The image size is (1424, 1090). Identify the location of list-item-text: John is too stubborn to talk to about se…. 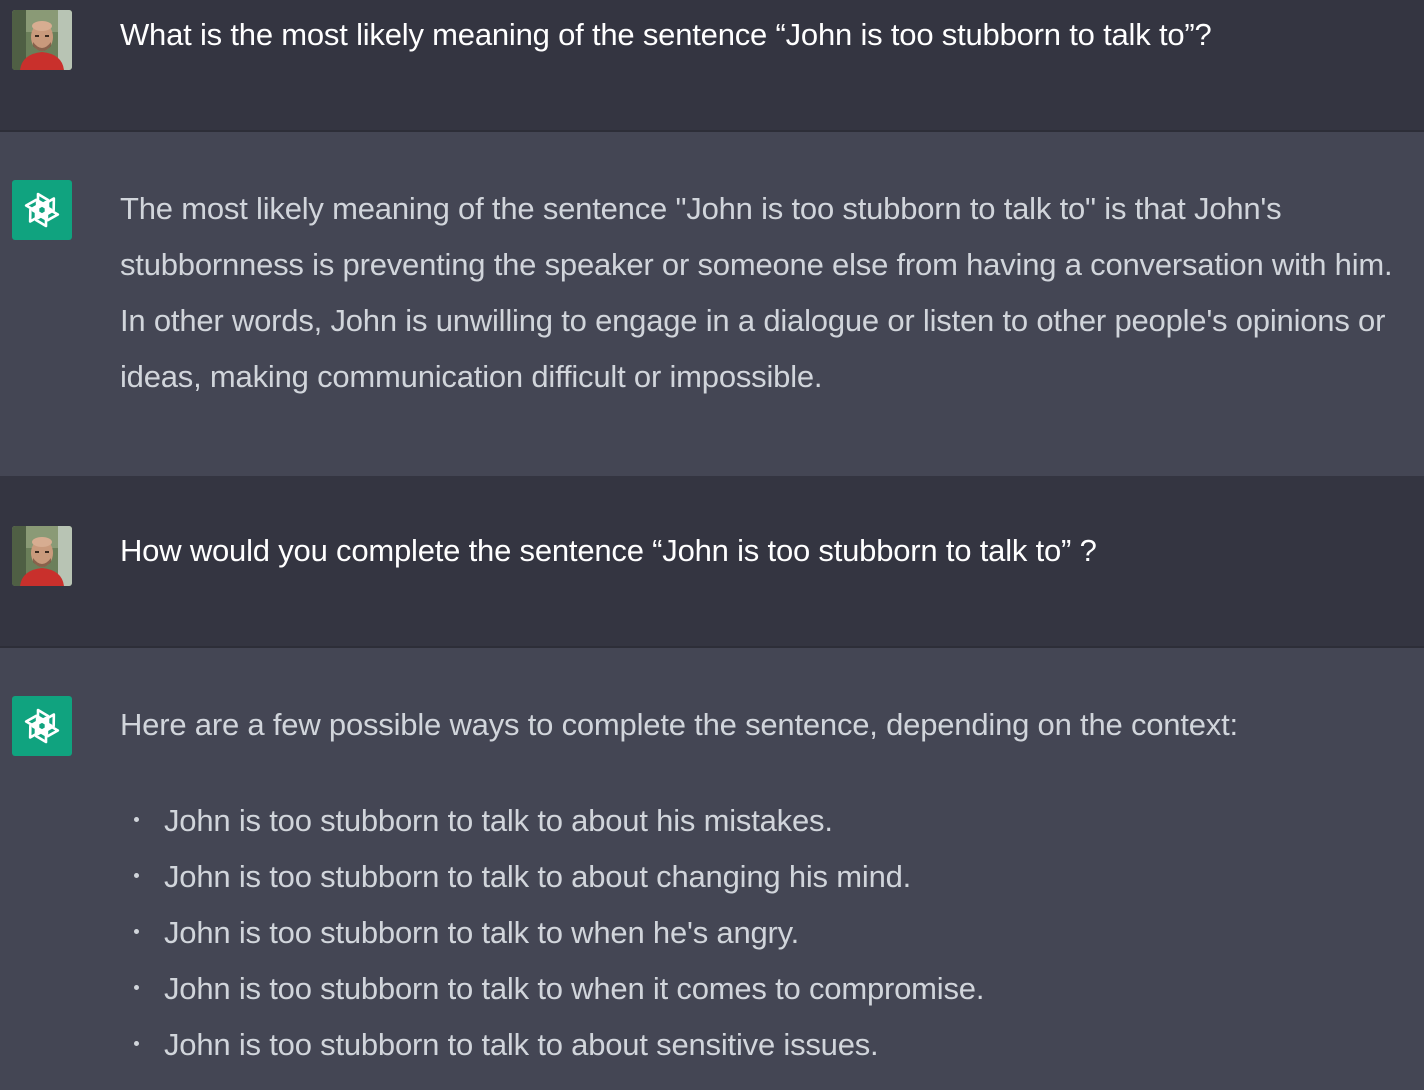
(521, 1044).